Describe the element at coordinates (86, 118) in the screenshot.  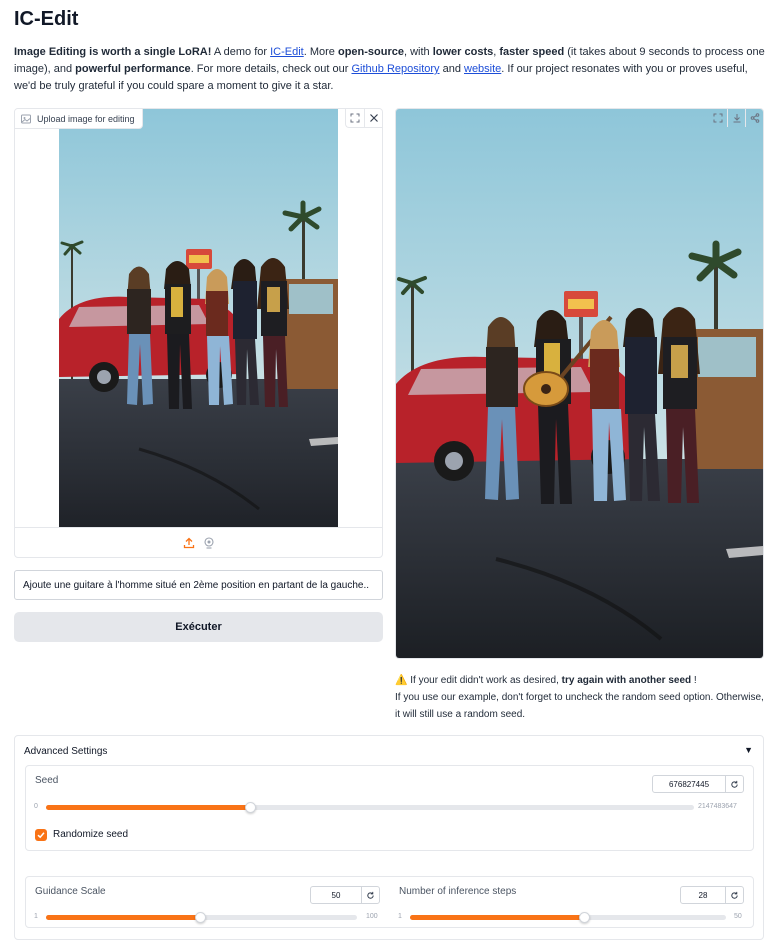
I see `upload-label-text: Upload image for editing` at that location.